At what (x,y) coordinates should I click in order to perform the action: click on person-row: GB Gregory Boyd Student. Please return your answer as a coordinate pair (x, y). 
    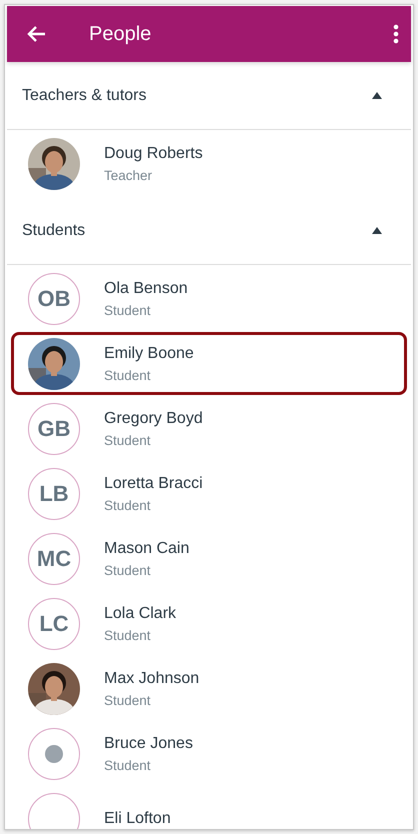
    Looking at the image, I should click on (209, 428).